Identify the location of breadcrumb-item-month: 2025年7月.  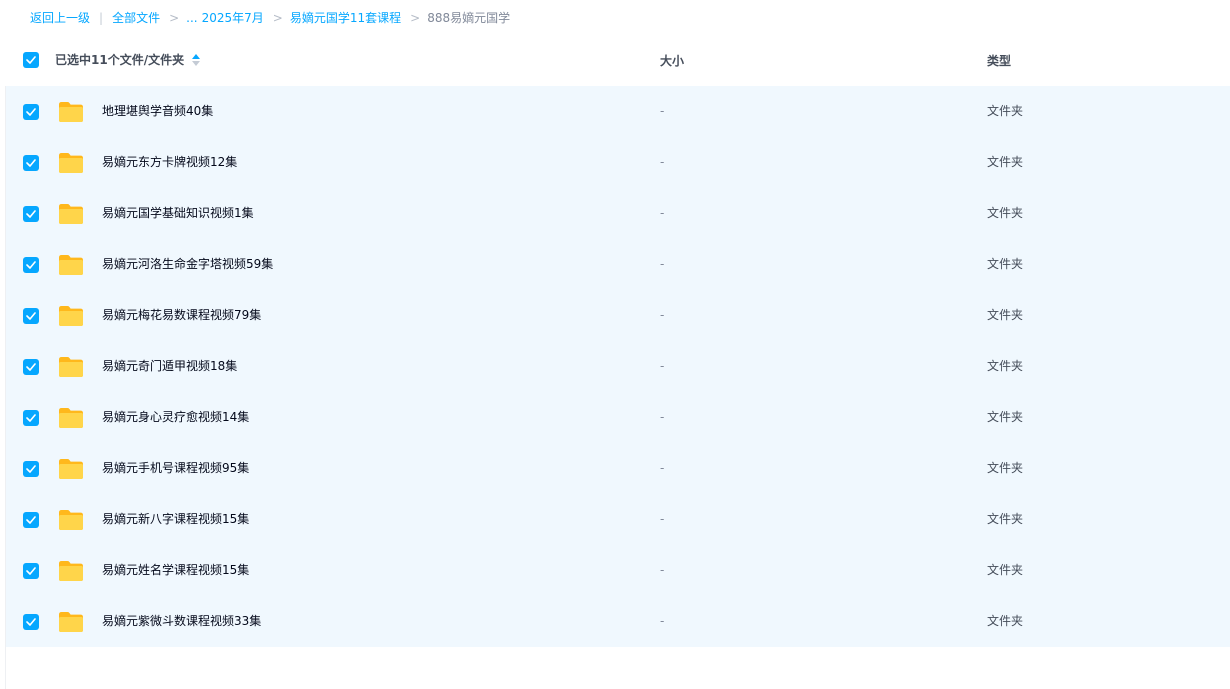
(233, 18).